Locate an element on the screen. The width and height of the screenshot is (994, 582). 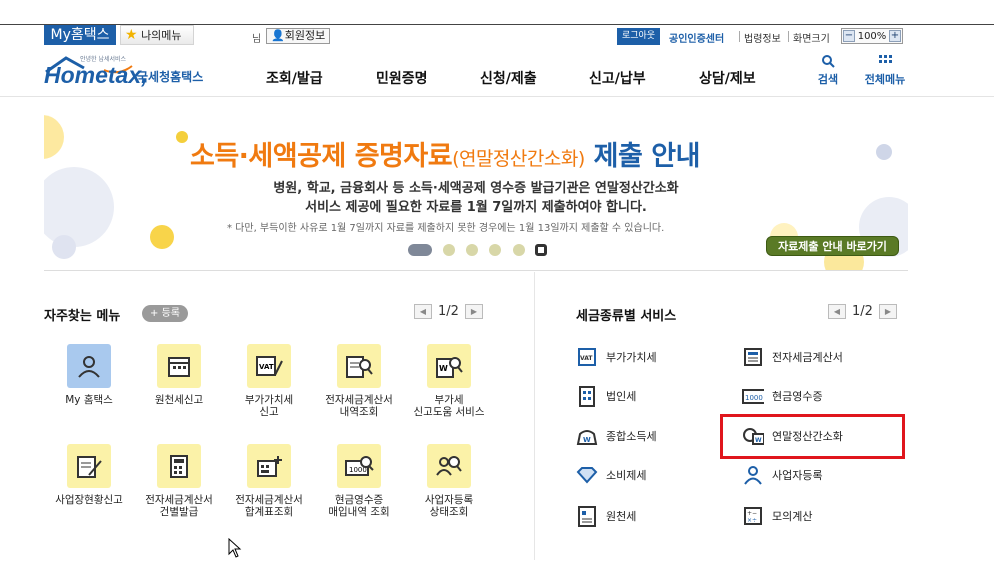
search-icon is located at coordinates (828, 61).